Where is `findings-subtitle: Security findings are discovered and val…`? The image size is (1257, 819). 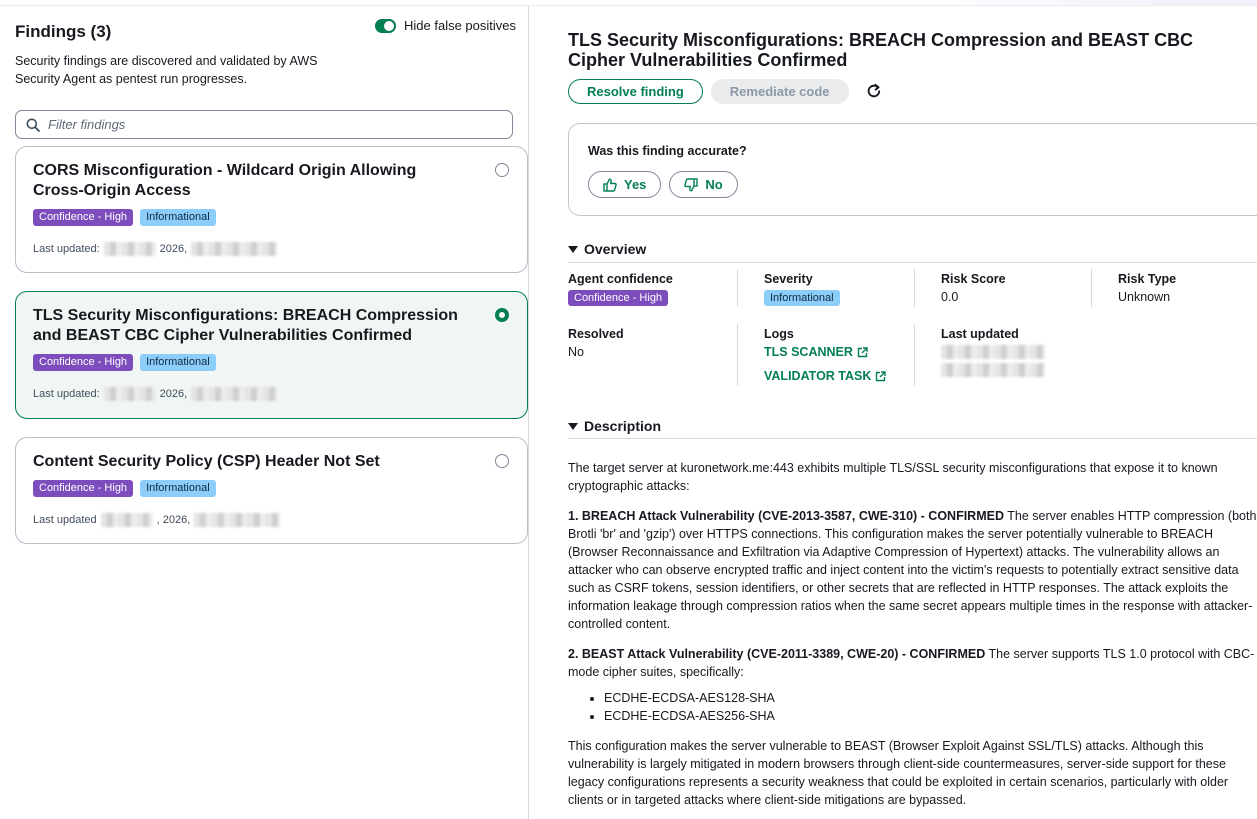
findings-subtitle: Security findings are discovered and val… is located at coordinates (166, 70).